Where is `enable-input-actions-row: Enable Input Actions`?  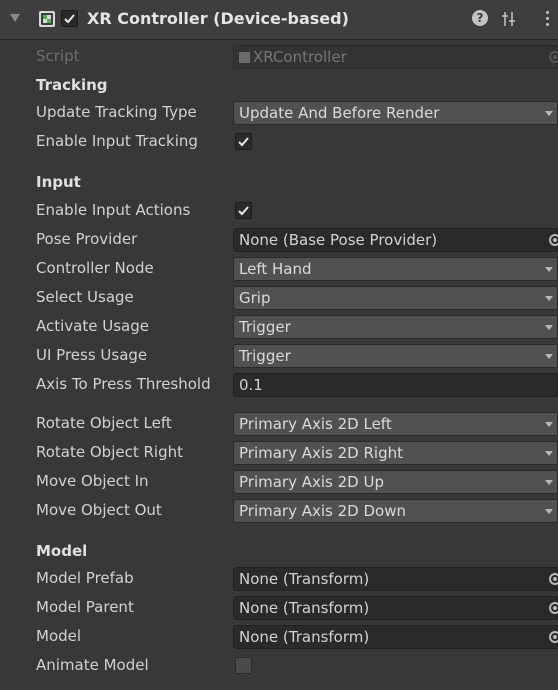
enable-input-actions-row: Enable Input Actions is located at coordinates (279, 211).